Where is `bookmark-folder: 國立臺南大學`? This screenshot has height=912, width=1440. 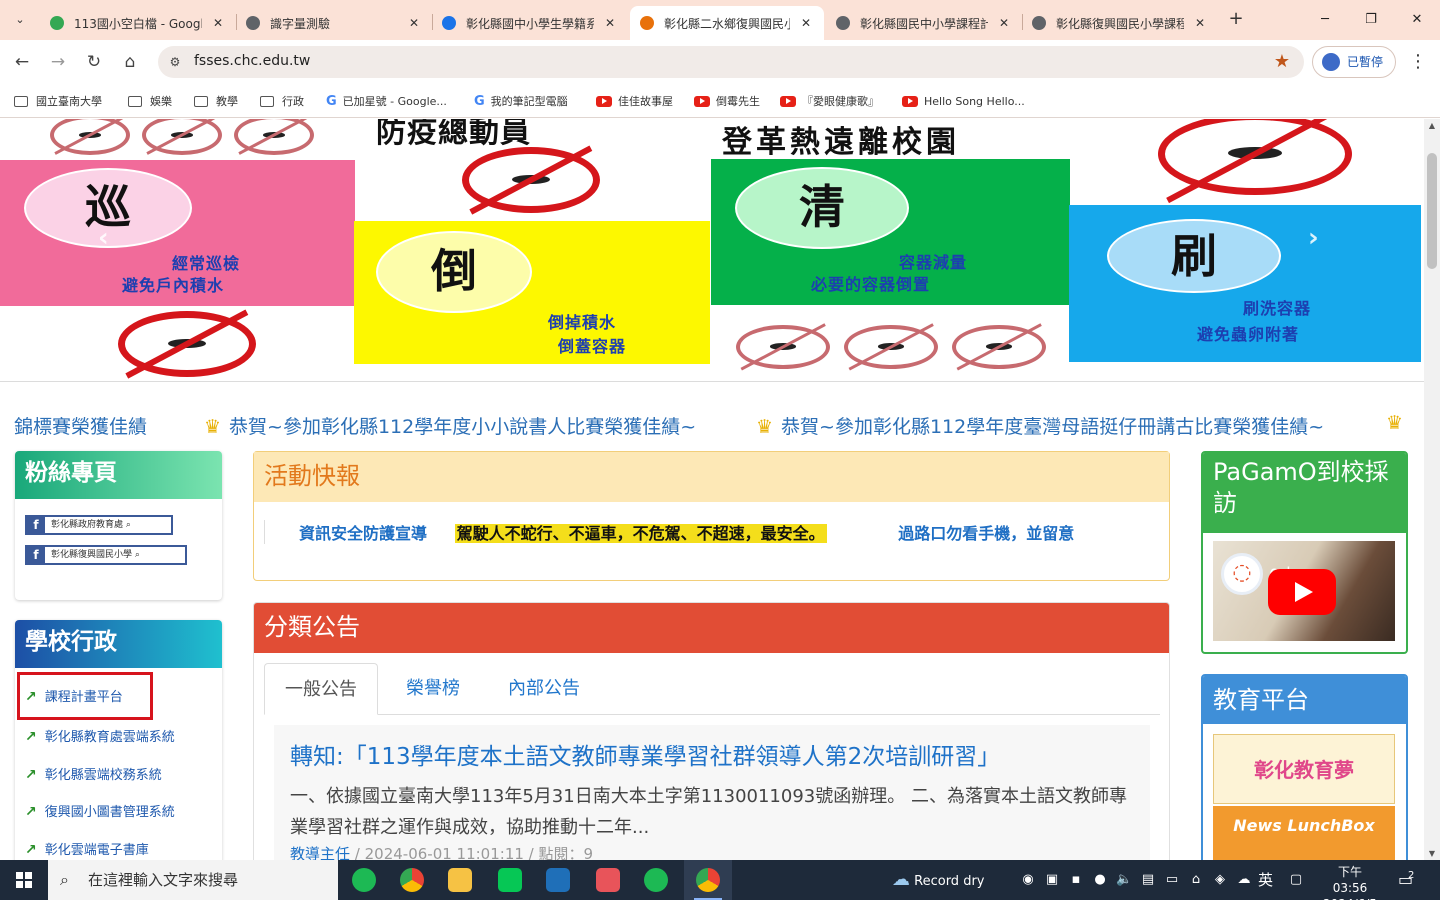 bookmark-folder: 國立臺南大學 is located at coordinates (58, 101).